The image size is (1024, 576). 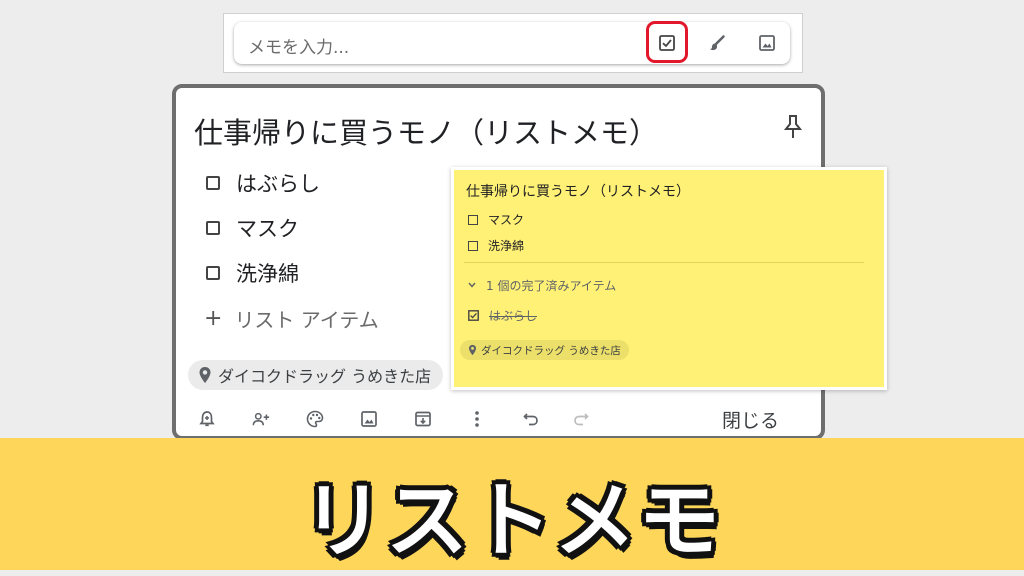 I want to click on preview-item-label: 洗浄綿, so click(x=506, y=246).